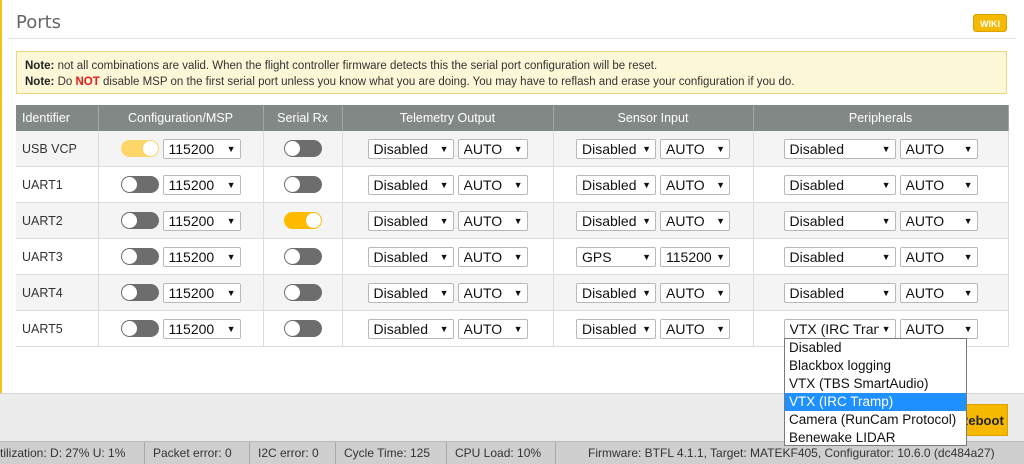  Describe the element at coordinates (40, 82) in the screenshot. I see `note-label: Note:` at that location.